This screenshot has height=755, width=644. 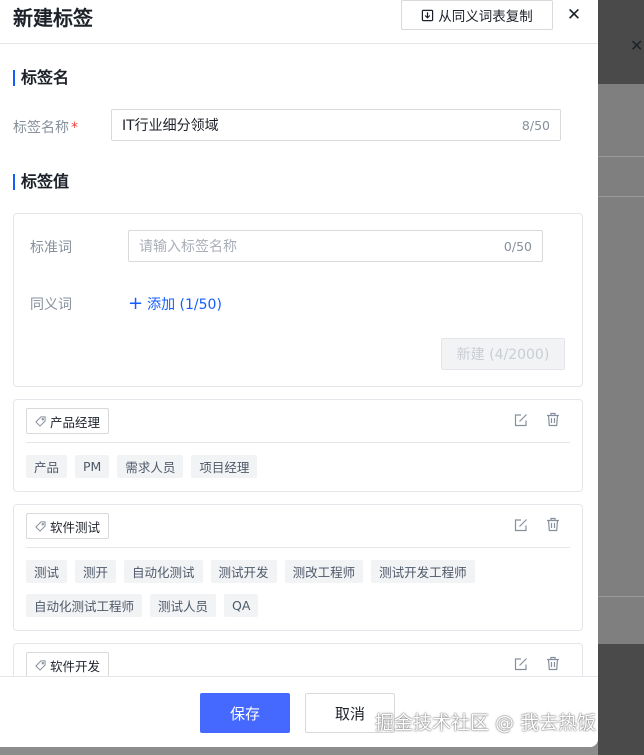 I want to click on synonym-chip: 测开, so click(x=96, y=571).